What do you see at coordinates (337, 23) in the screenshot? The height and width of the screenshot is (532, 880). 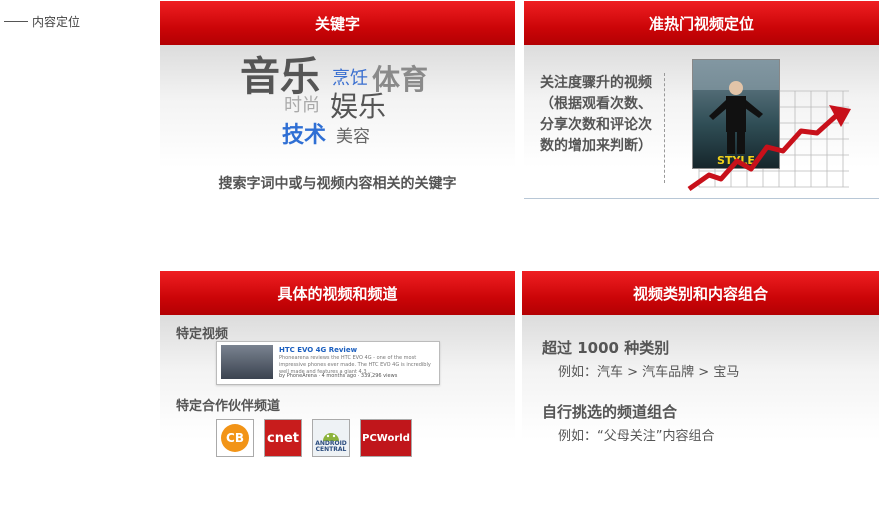 I see `keywords-card-title: 关键字` at bounding box center [337, 23].